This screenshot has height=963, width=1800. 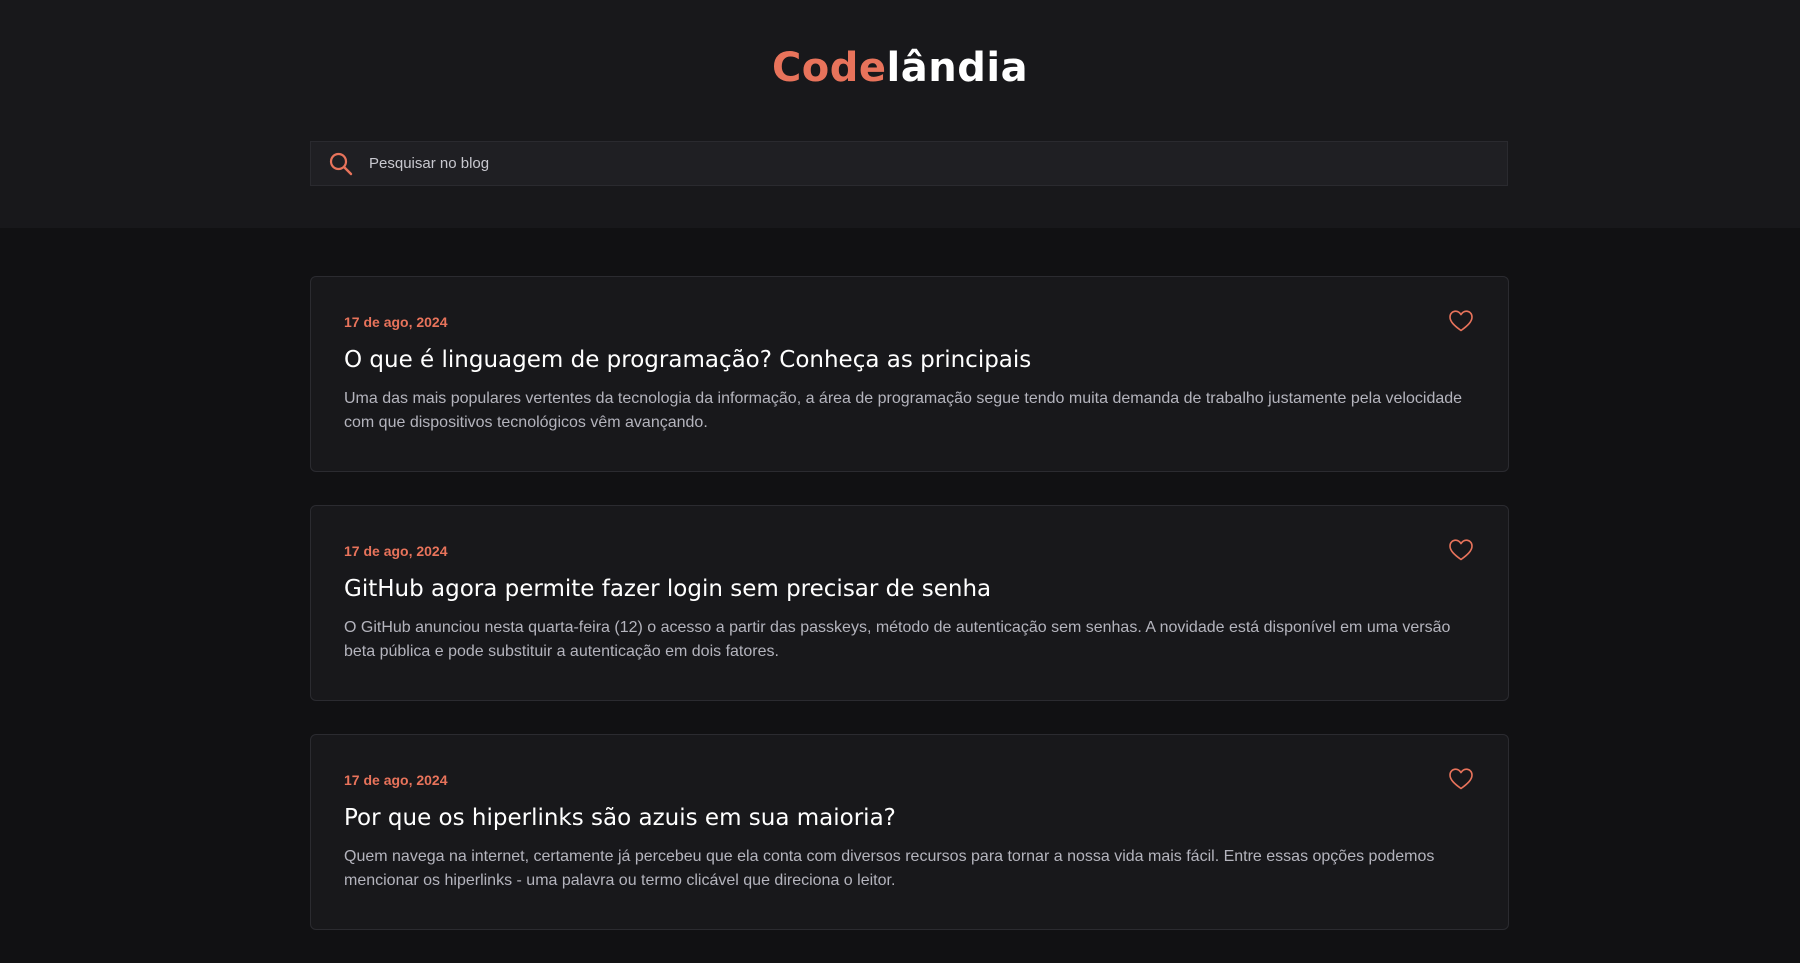 I want to click on site-logo: Codelândia, so click(x=900, y=68).